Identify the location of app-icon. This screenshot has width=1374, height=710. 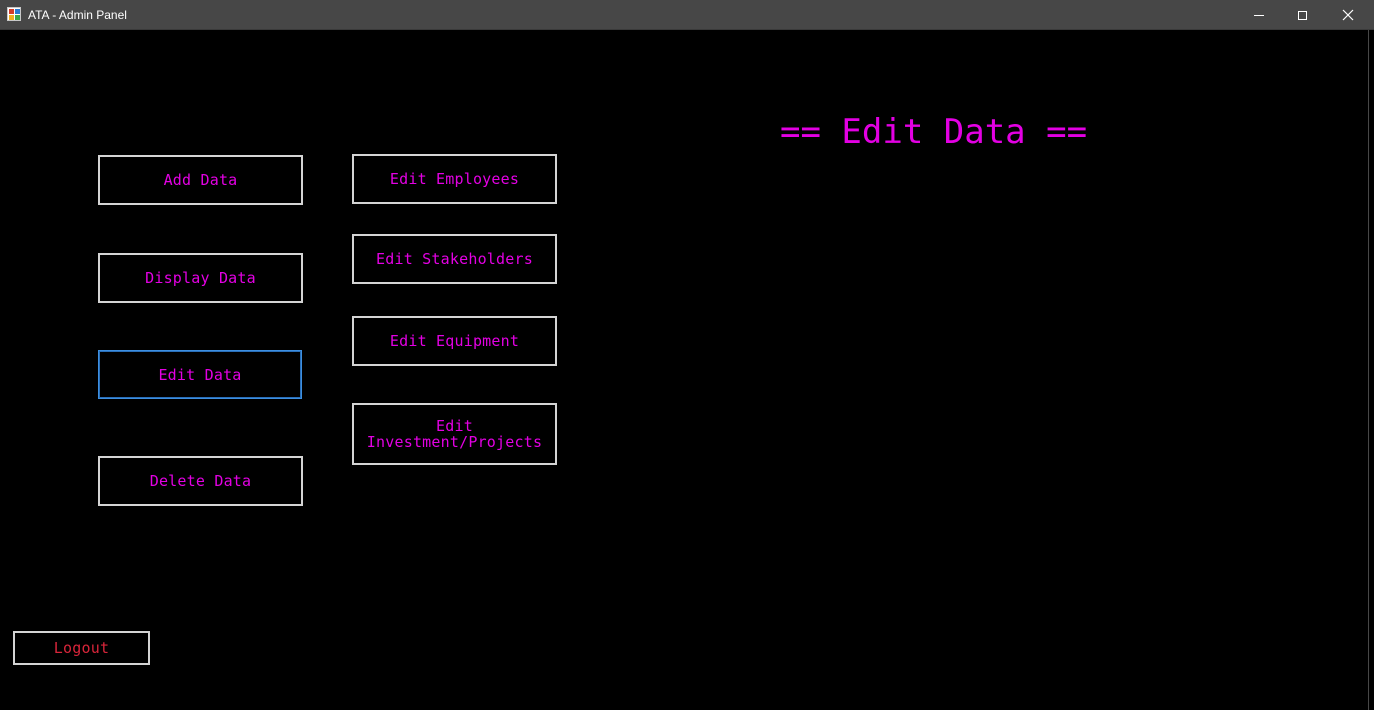
(14, 14).